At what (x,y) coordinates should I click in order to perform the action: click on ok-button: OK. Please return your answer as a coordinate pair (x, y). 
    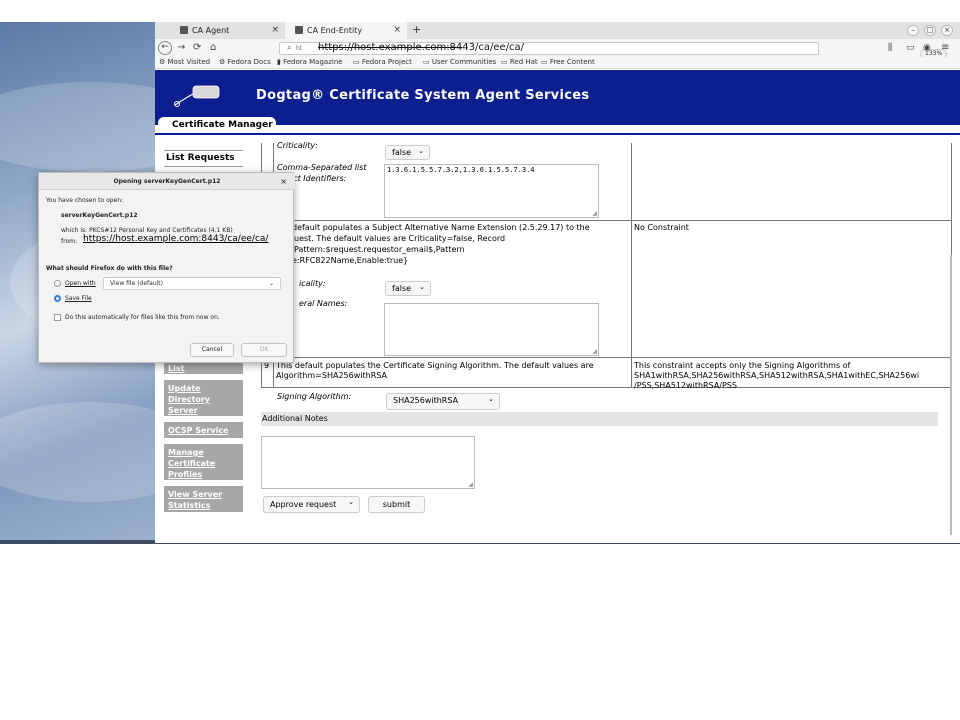
    Looking at the image, I should click on (264, 350).